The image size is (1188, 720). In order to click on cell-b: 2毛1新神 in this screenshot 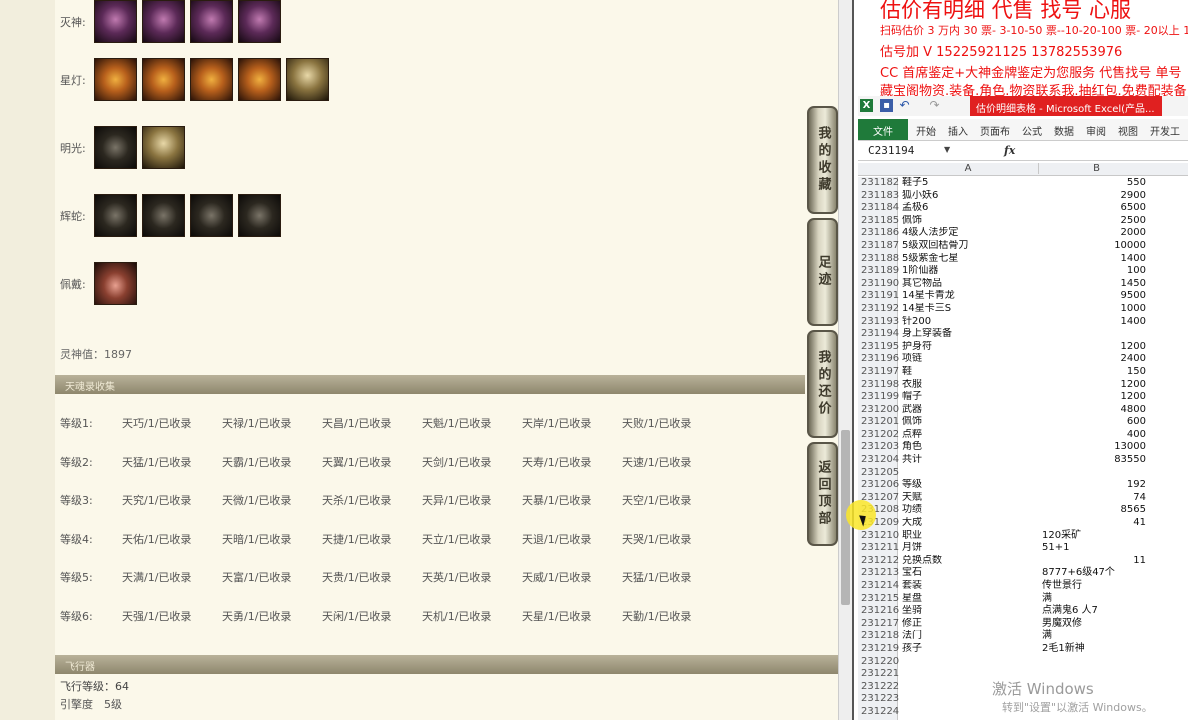, I will do `click(1096, 649)`.